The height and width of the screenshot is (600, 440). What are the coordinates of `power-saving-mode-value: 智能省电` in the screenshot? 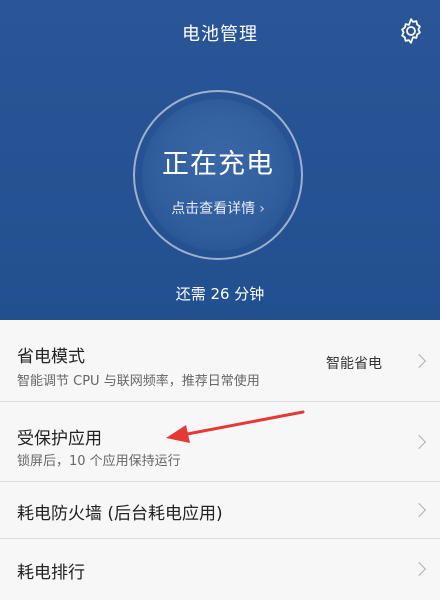 It's located at (354, 364).